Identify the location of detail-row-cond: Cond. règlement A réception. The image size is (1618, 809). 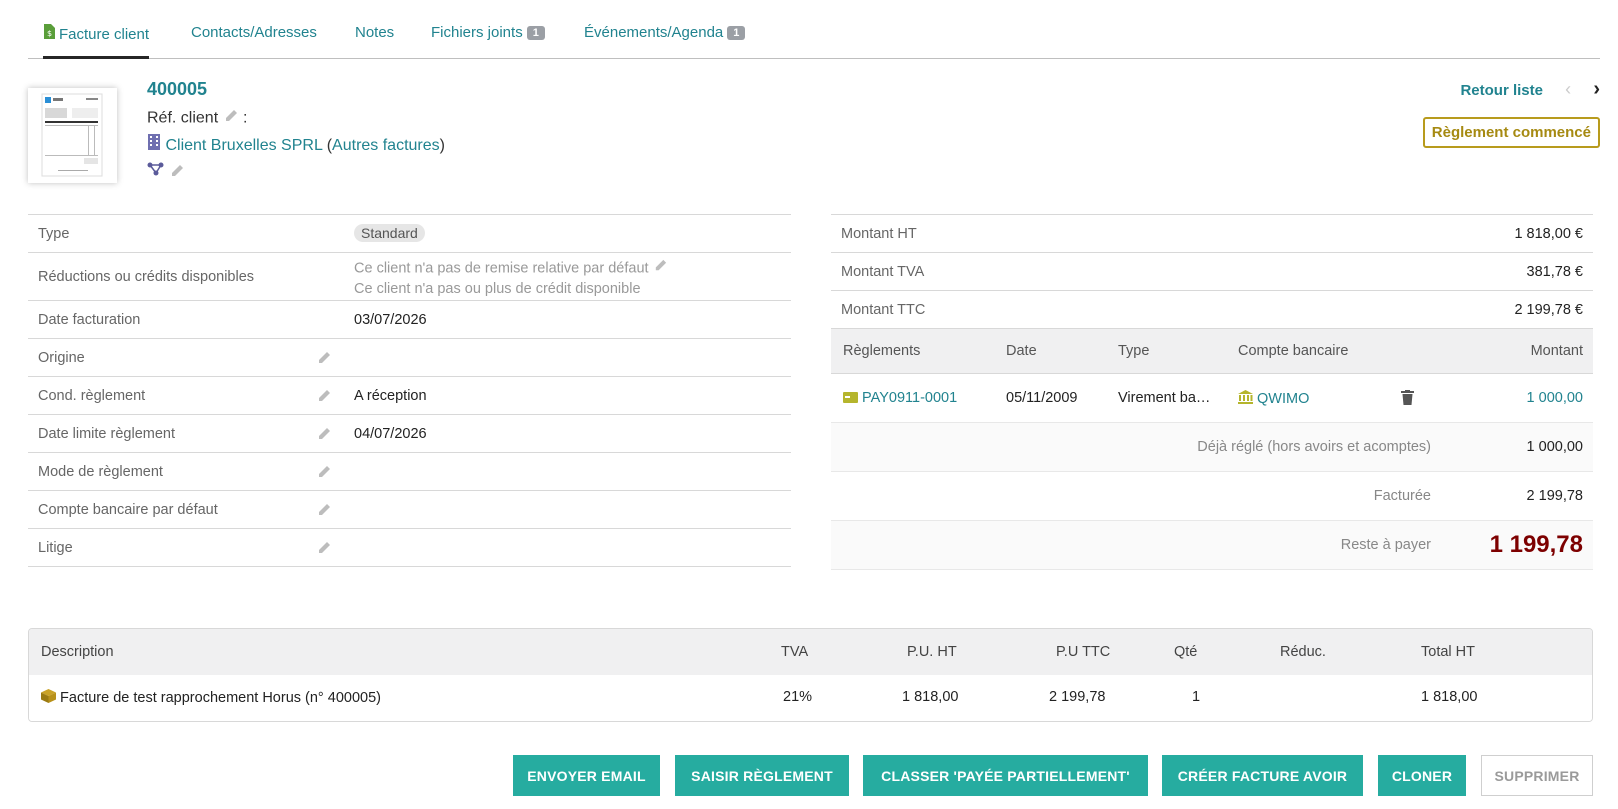
(409, 396).